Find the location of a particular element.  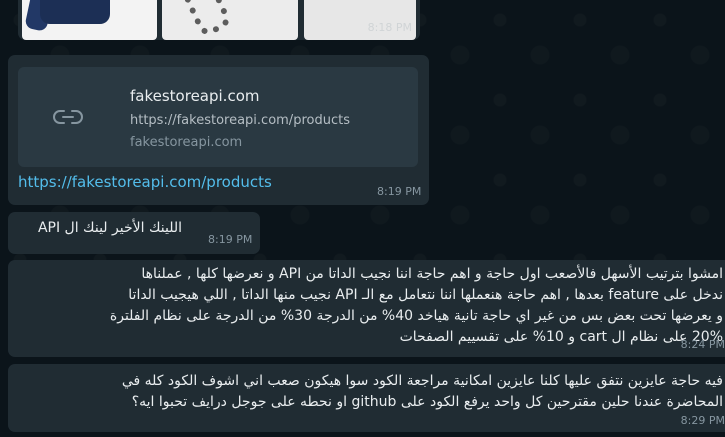

message-timestamp: 8:24 PM is located at coordinates (702, 344).